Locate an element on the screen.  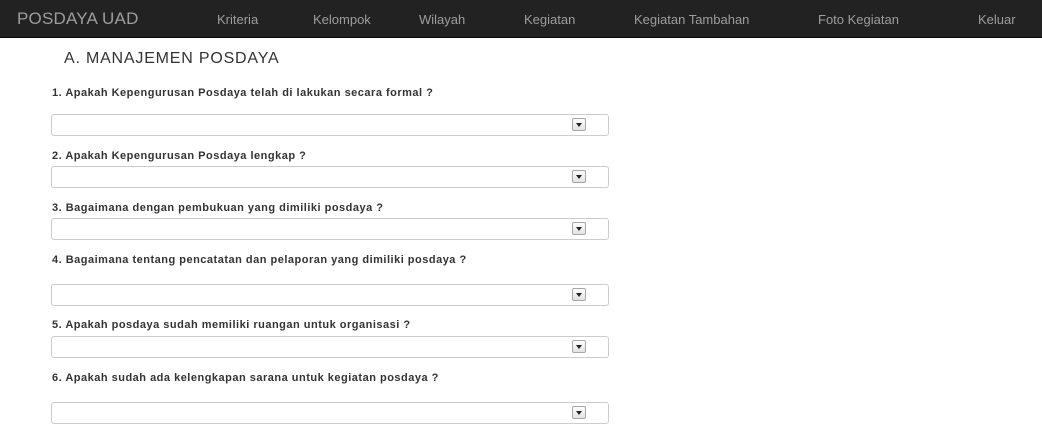
navbar-brand: POSDAYA UAD is located at coordinates (78, 19).